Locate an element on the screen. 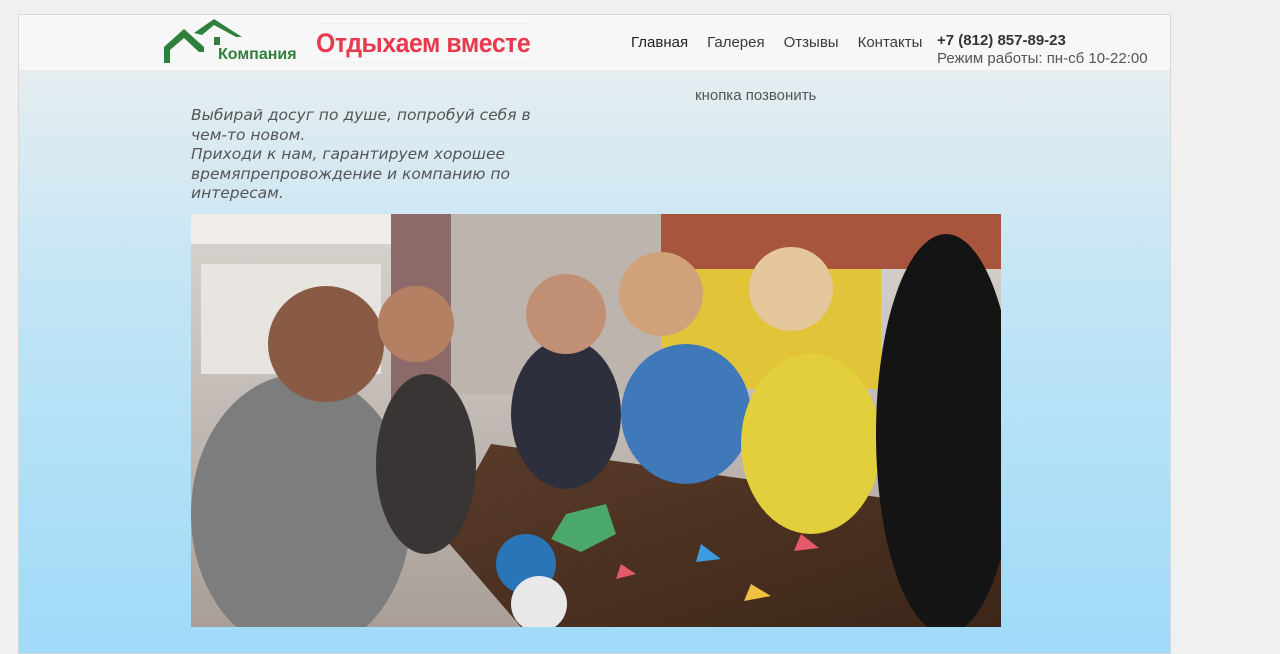  nav-reviews: Отзывы is located at coordinates (811, 42).